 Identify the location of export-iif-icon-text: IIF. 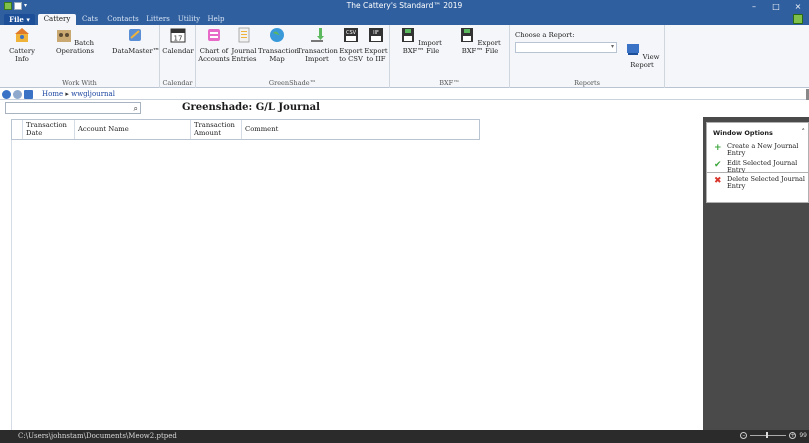
(376, 33).